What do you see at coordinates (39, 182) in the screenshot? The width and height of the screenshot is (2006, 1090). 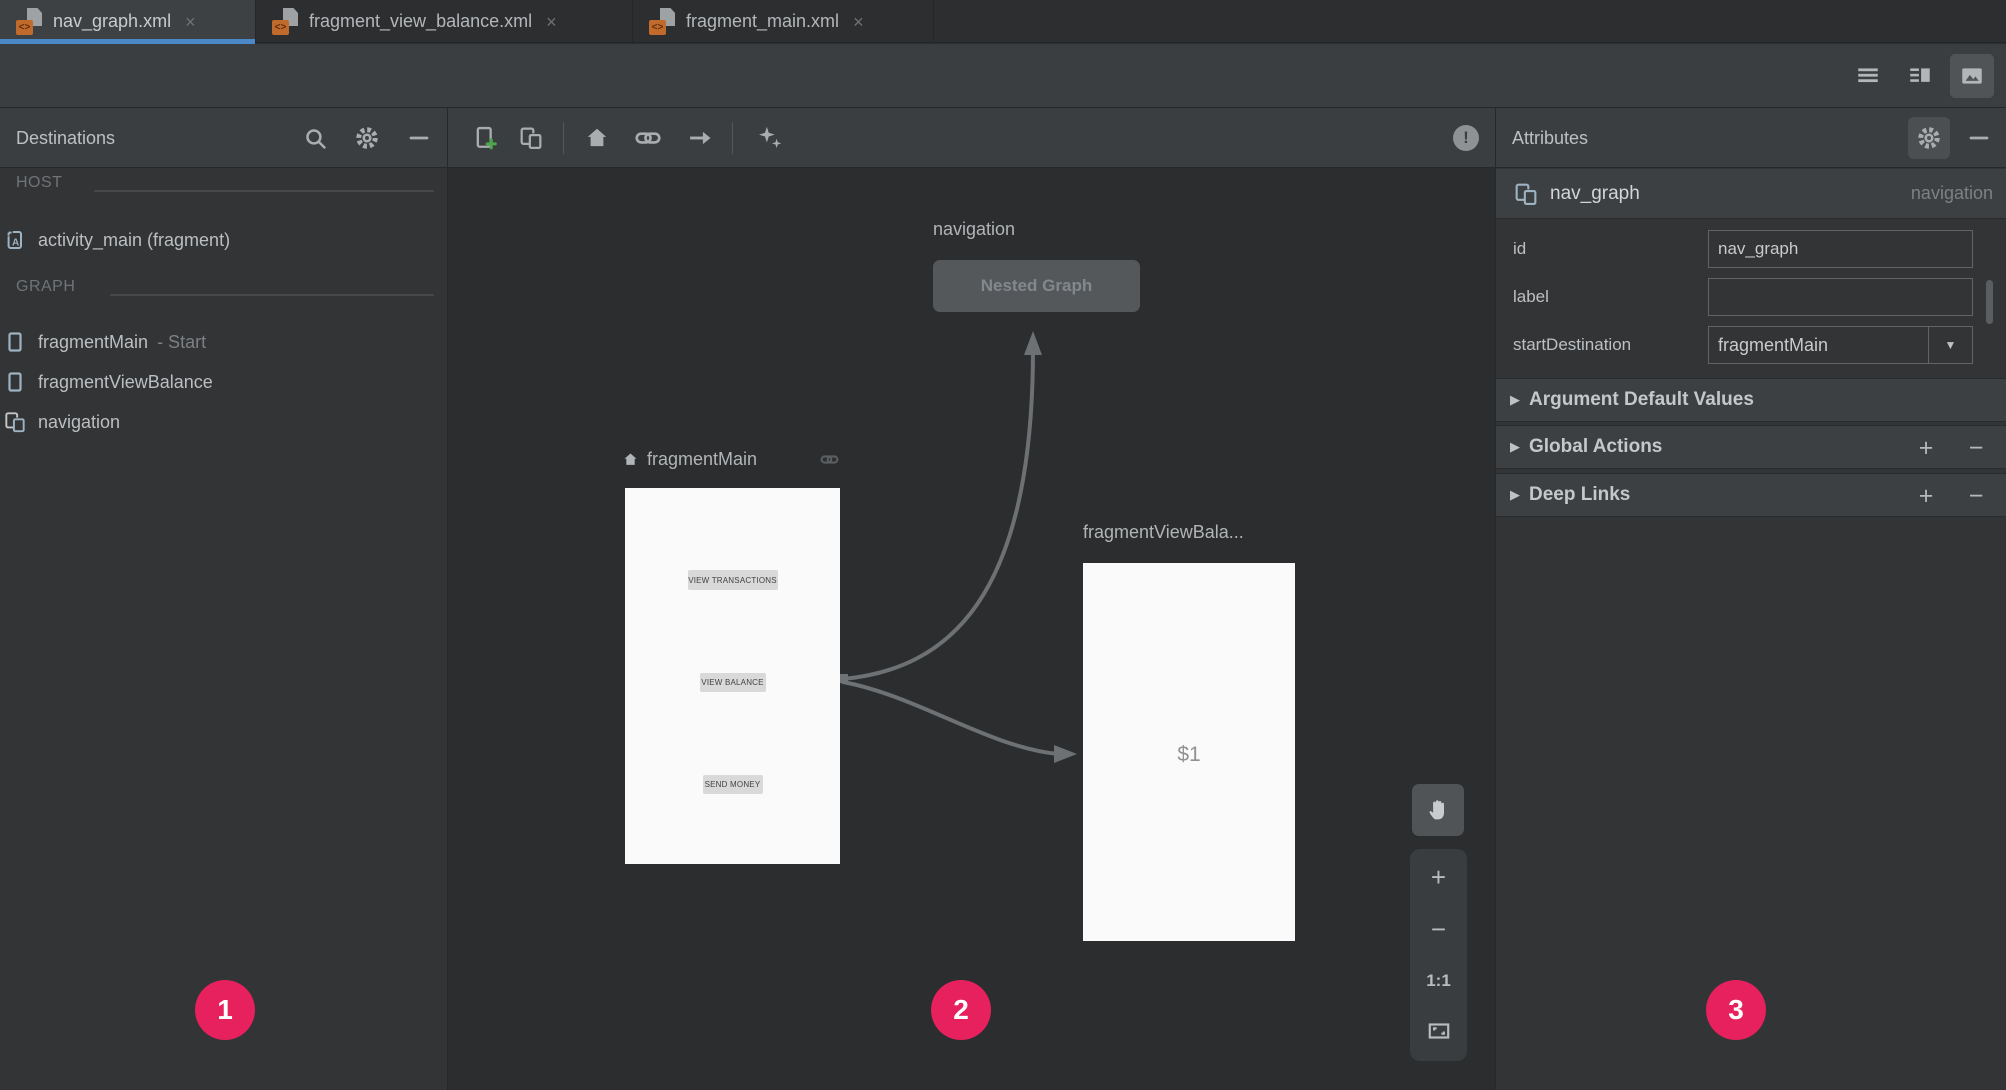 I see `host-section-label: HOST` at bounding box center [39, 182].